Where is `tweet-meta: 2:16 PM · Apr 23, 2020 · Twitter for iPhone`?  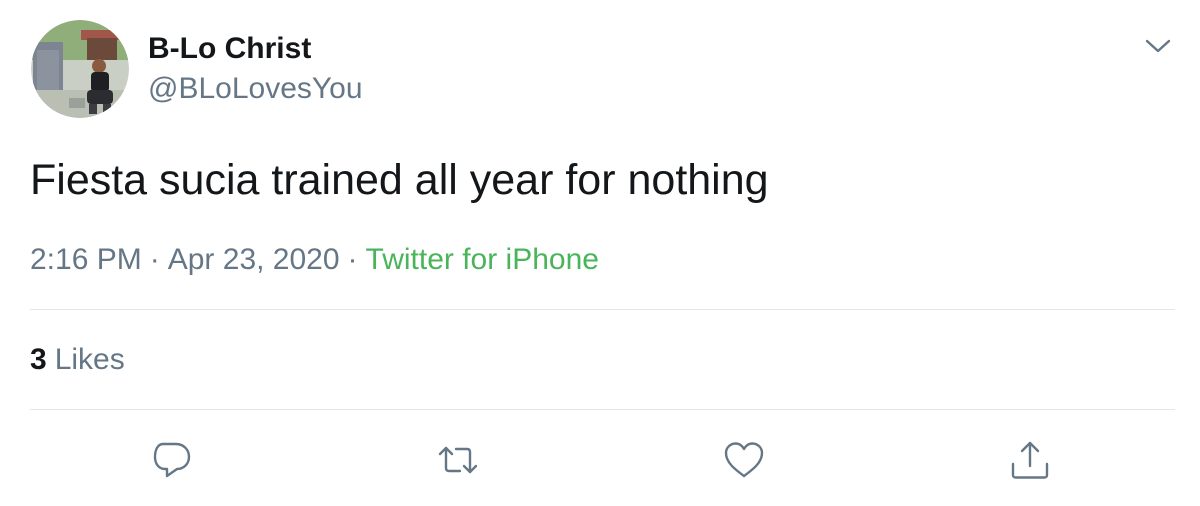
tweet-meta: 2:16 PM · Apr 23, 2020 · Twitter for iPhone is located at coordinates (314, 260).